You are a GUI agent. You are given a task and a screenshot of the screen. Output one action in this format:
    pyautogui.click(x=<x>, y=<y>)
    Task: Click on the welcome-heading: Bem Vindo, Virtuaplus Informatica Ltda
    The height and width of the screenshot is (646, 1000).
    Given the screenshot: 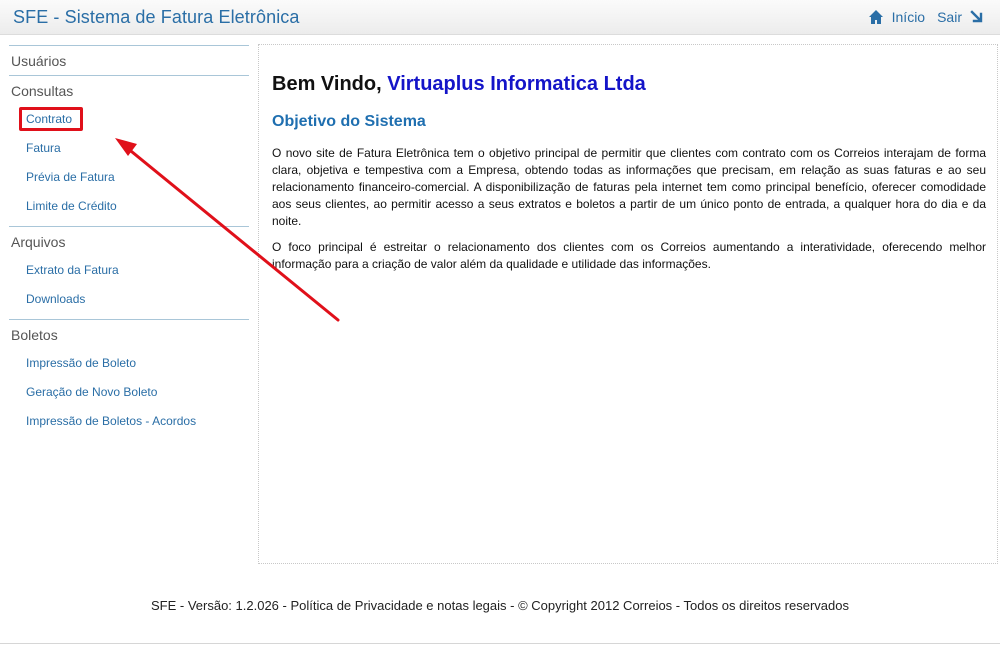 What is the action you would take?
    pyautogui.click(x=459, y=84)
    